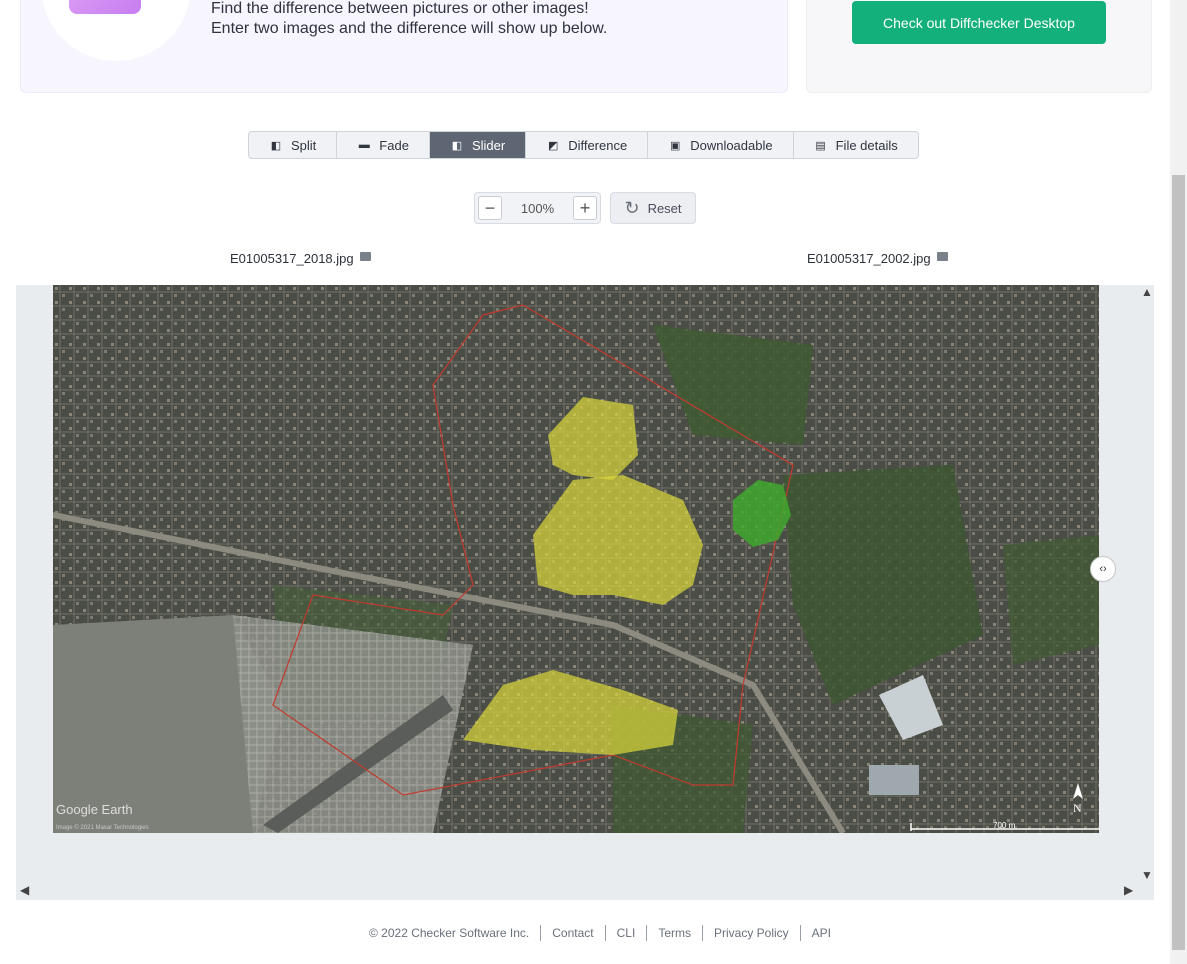  What do you see at coordinates (598, 145) in the screenshot?
I see `tab-label: Difference` at bounding box center [598, 145].